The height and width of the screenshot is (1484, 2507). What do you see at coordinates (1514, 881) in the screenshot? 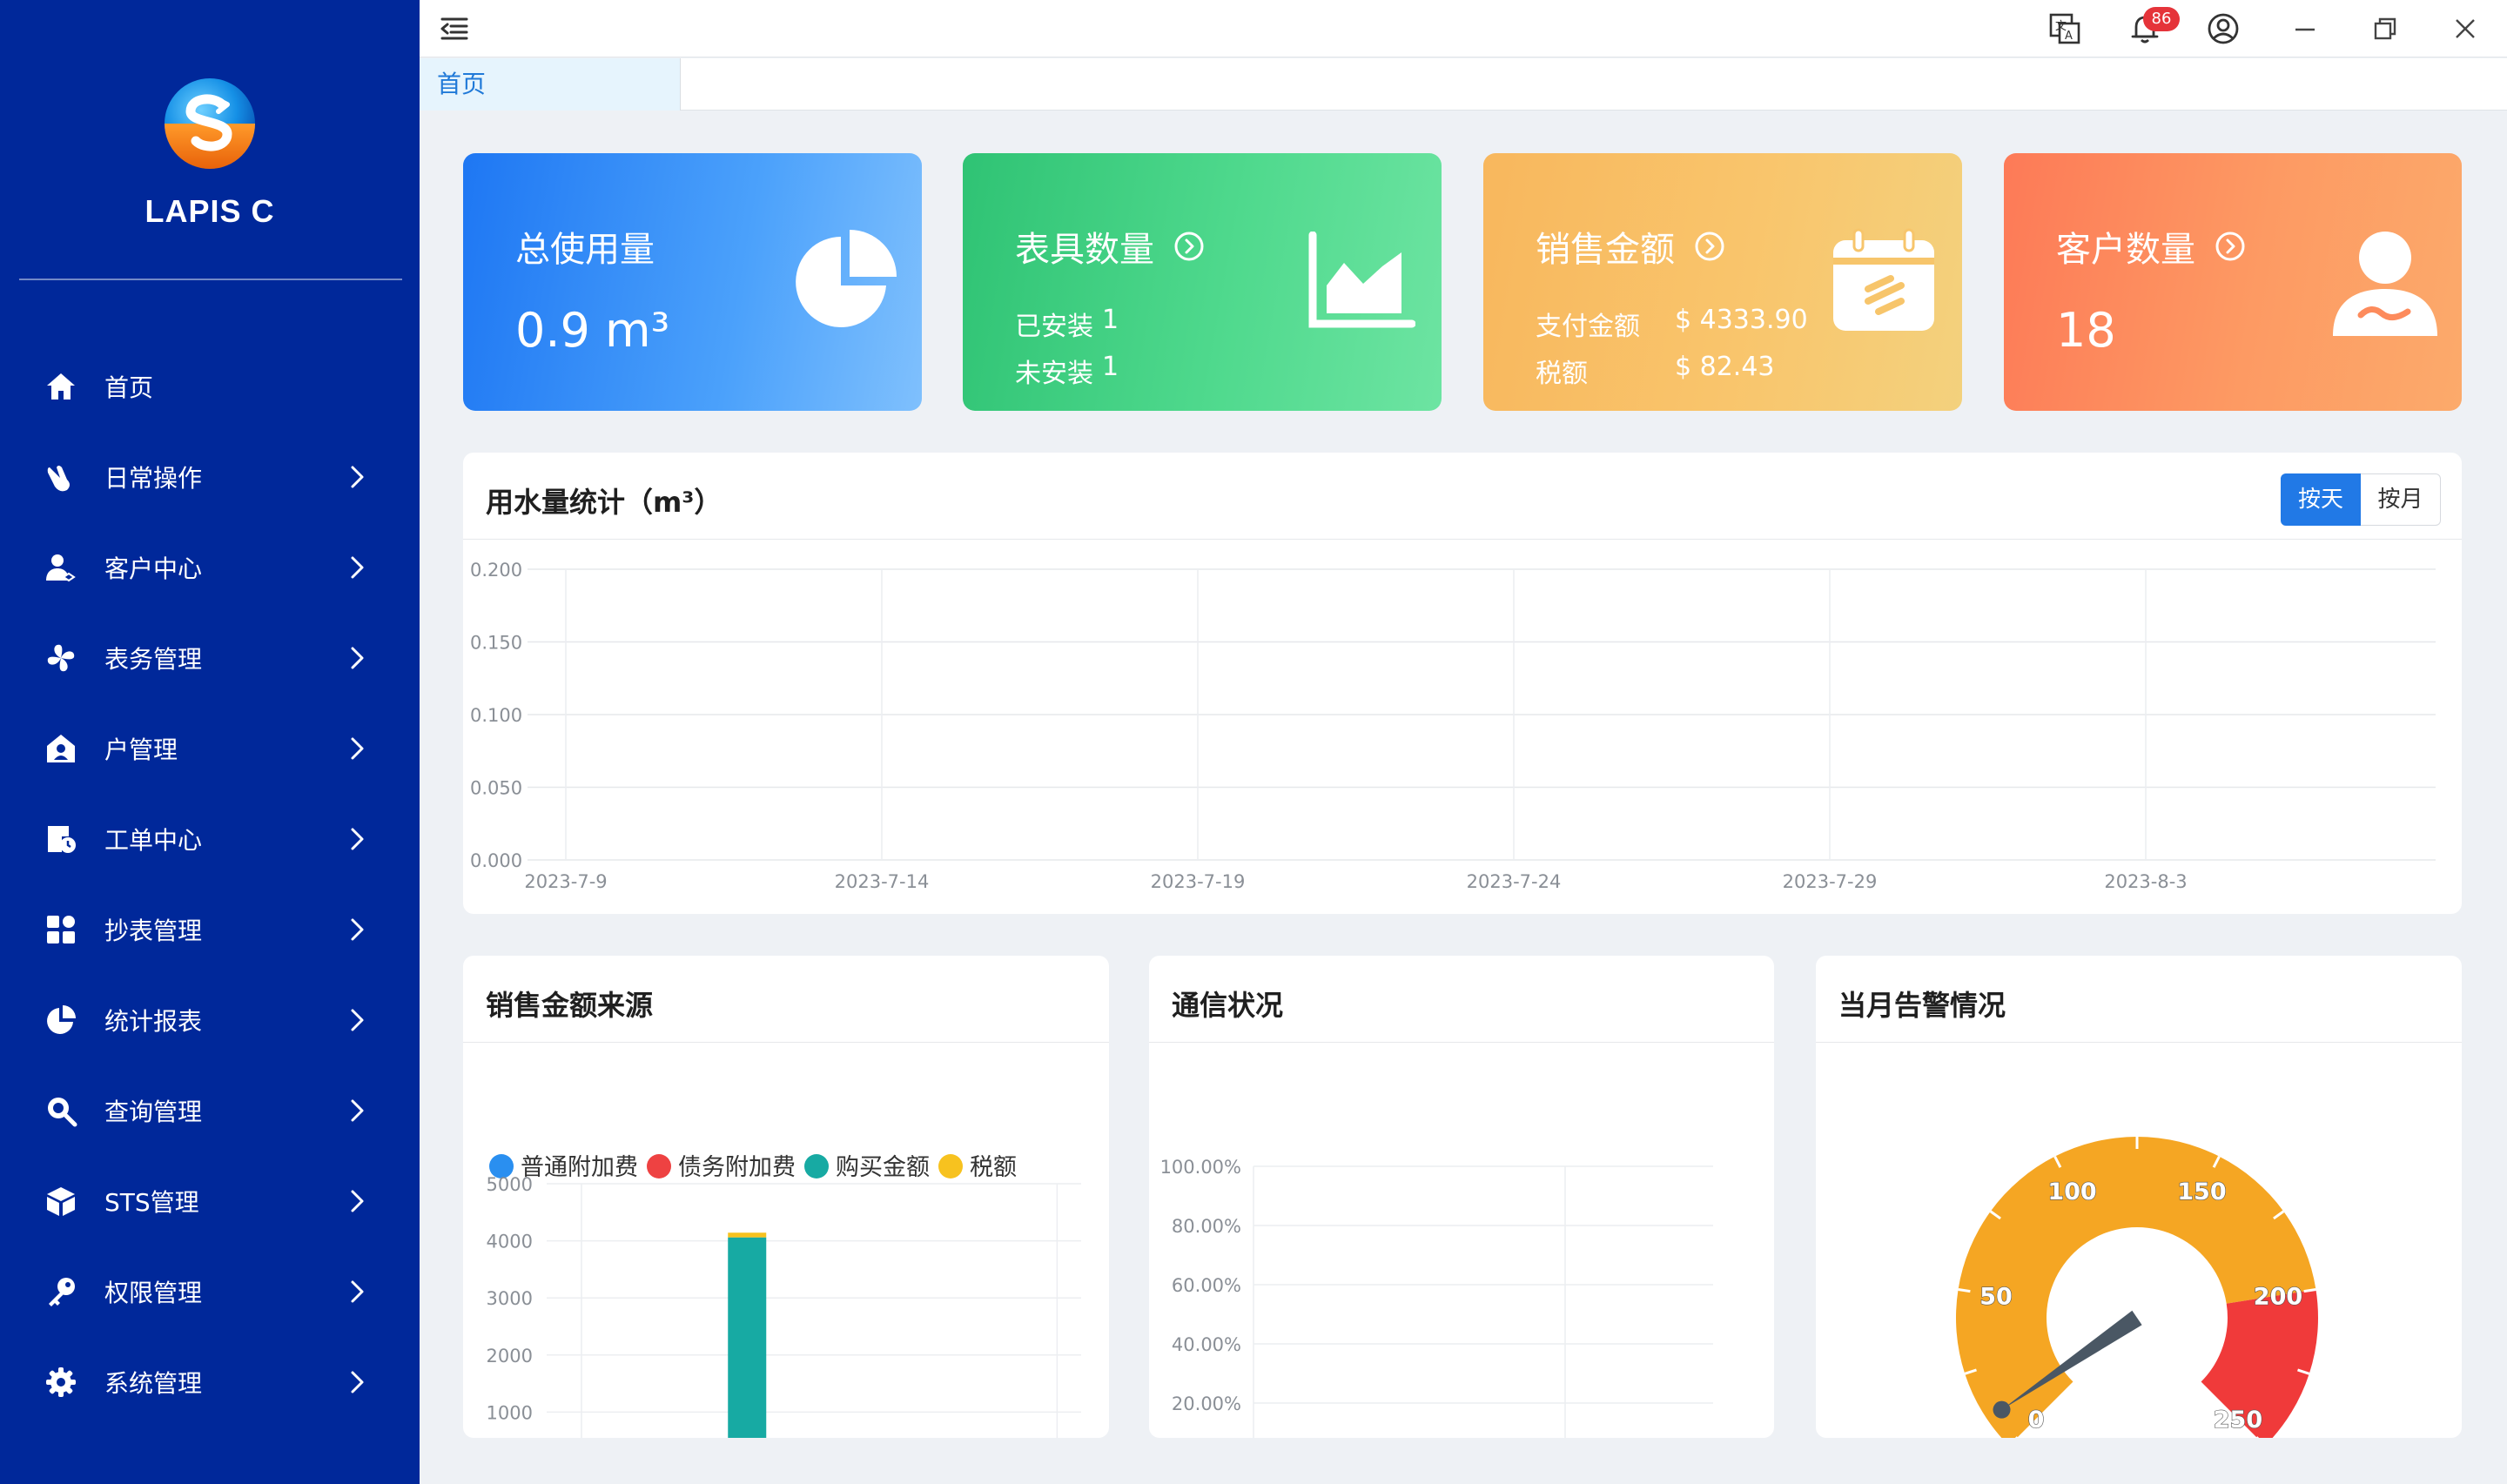
I see `x-tick-label: 2023-7-24` at bounding box center [1514, 881].